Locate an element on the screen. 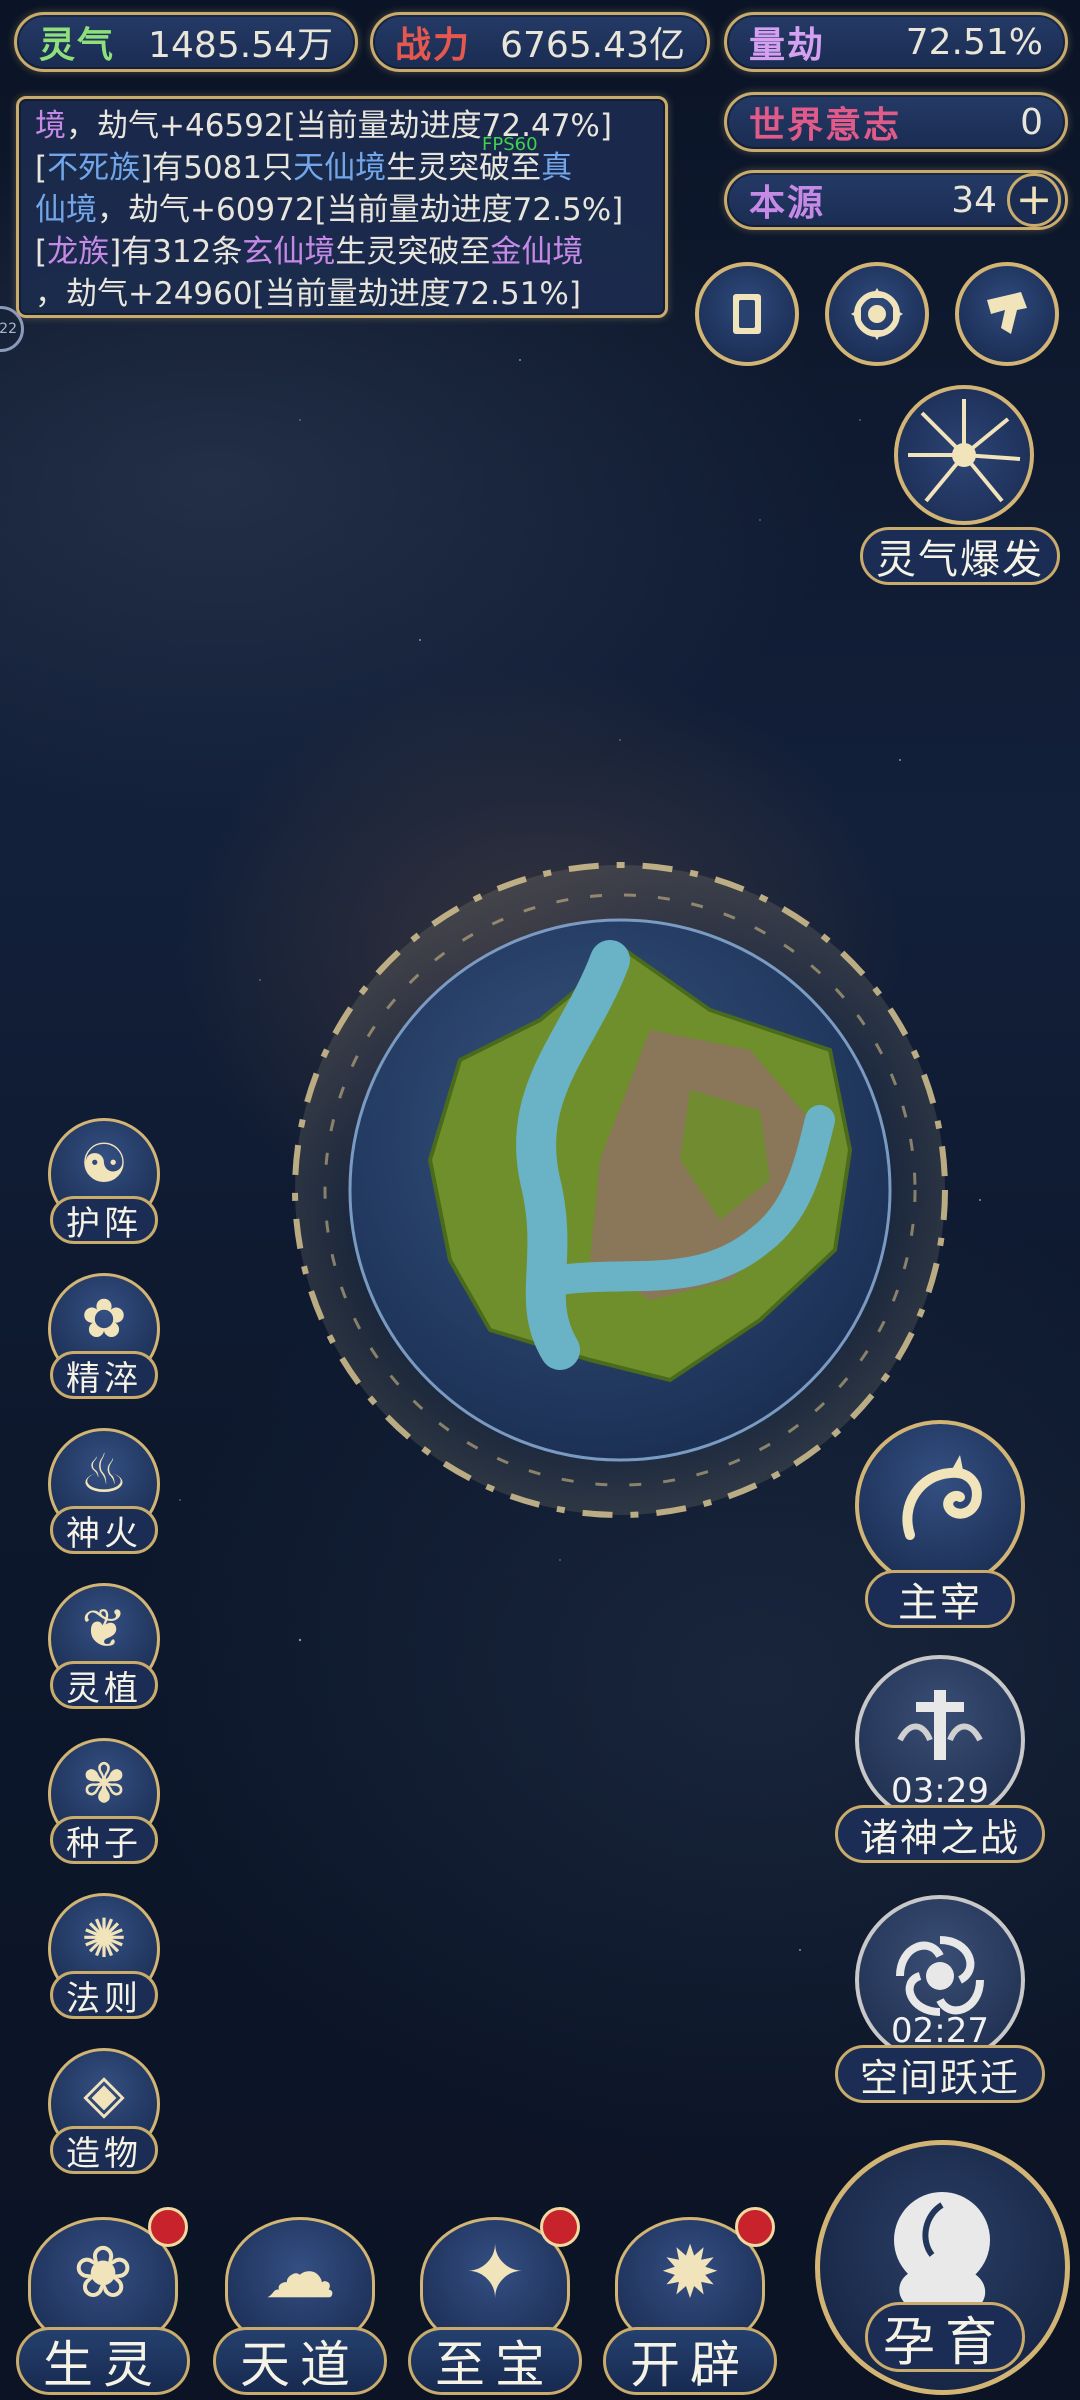 Image resolution: width=1080 pixels, height=2400 pixels. left-menu-item-2: ♨ 神火 is located at coordinates (105, 1493).